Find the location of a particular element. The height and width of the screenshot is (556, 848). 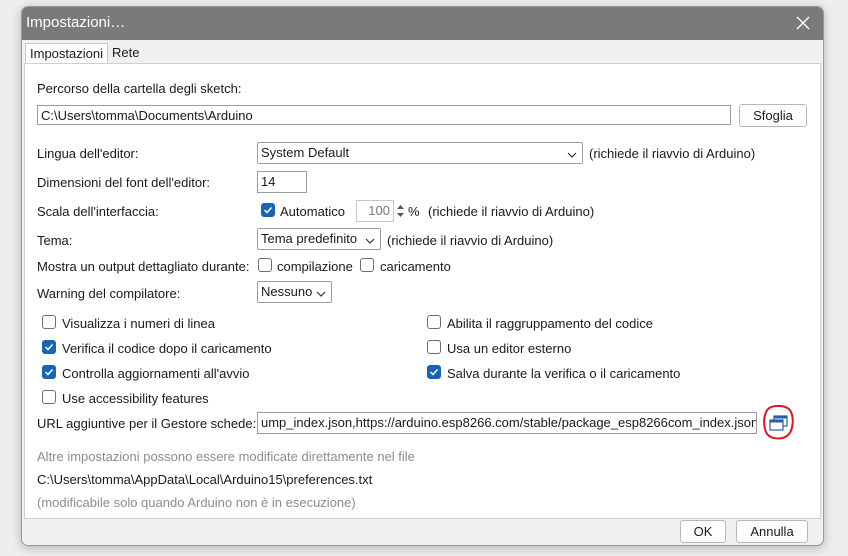

theme-select: Tema predefinito is located at coordinates (319, 239).